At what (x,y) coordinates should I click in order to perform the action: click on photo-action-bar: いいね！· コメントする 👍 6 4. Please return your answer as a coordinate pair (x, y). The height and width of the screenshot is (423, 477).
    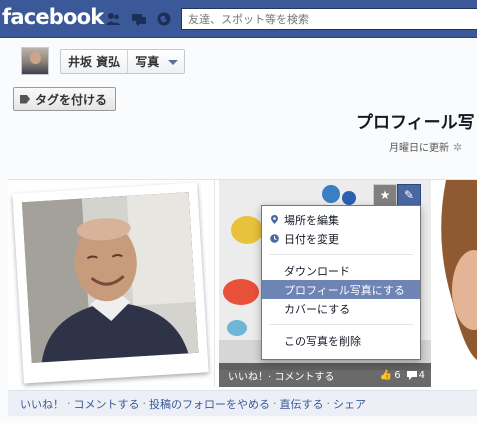
    Looking at the image, I should click on (325, 375).